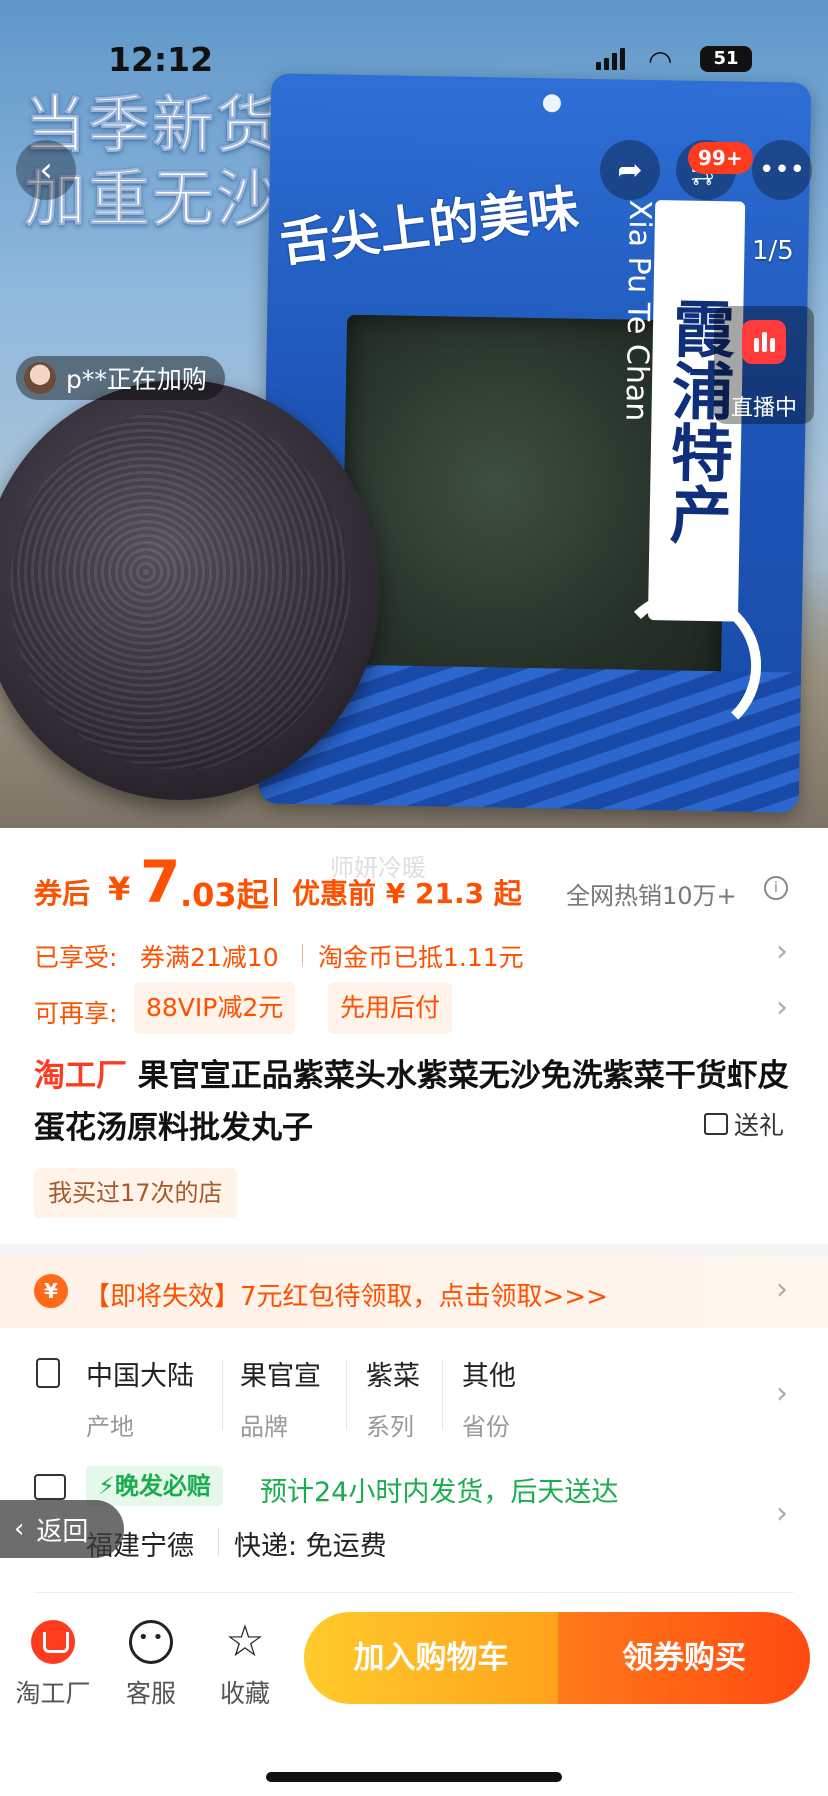  I want to click on back-button: ‹, so click(46, 170).